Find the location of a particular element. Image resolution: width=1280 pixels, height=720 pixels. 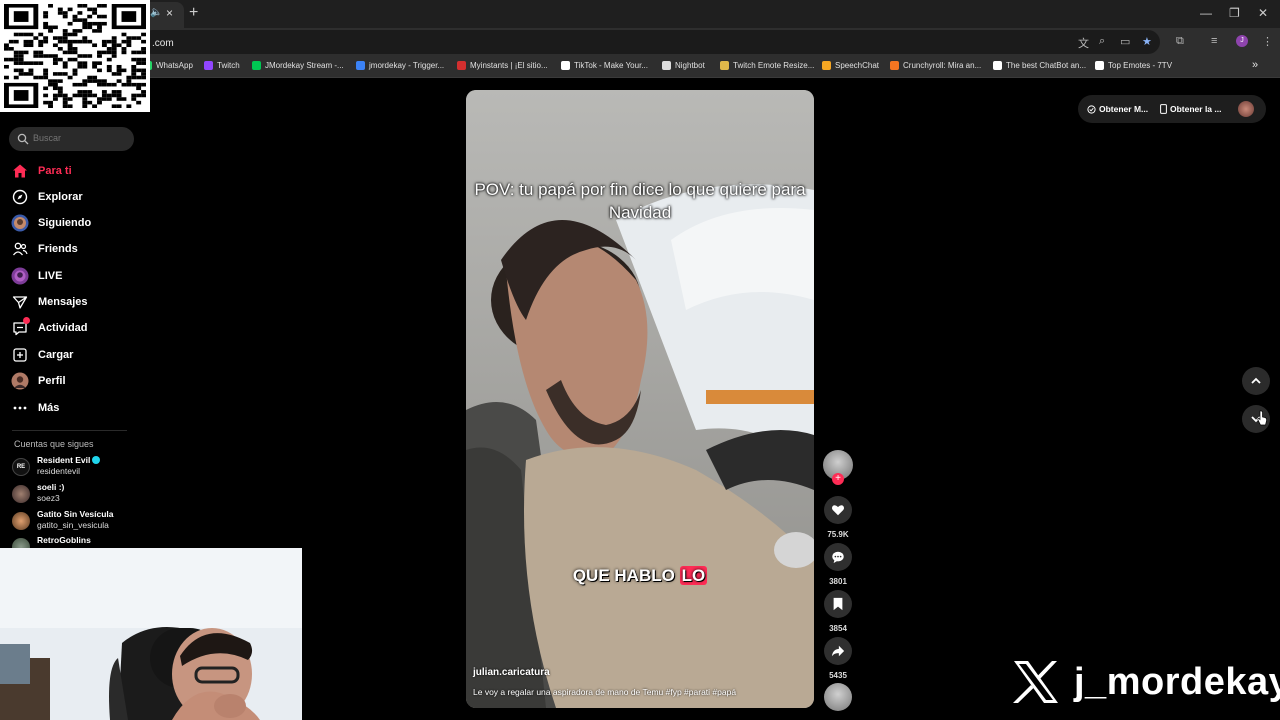

more-bookmarks-icon: » is located at coordinates (1255, 65).